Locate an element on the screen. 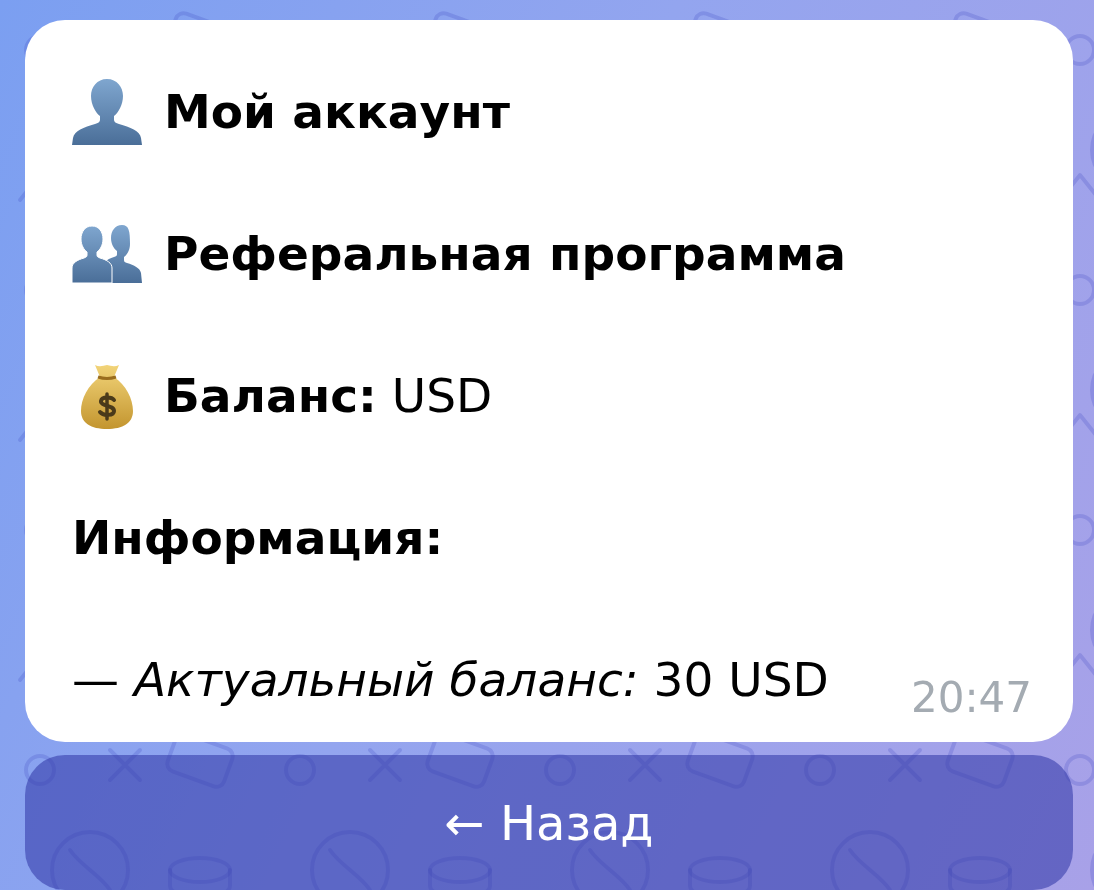 This screenshot has height=890, width=1094. message-time: 20:47 is located at coordinates (971, 698).